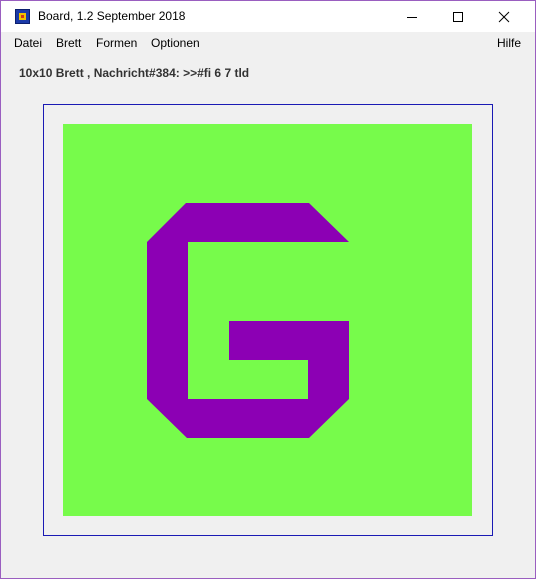  I want to click on menu-bar: Datei Brett Formen Optionen Hilfe, so click(268, 42).